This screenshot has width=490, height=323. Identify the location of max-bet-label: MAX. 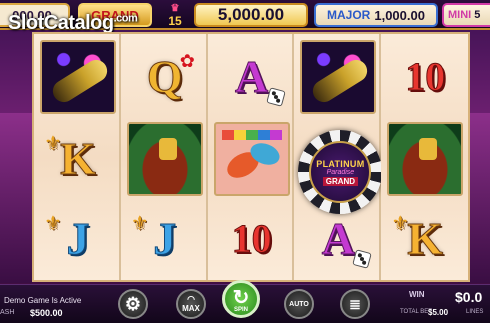
(191, 308).